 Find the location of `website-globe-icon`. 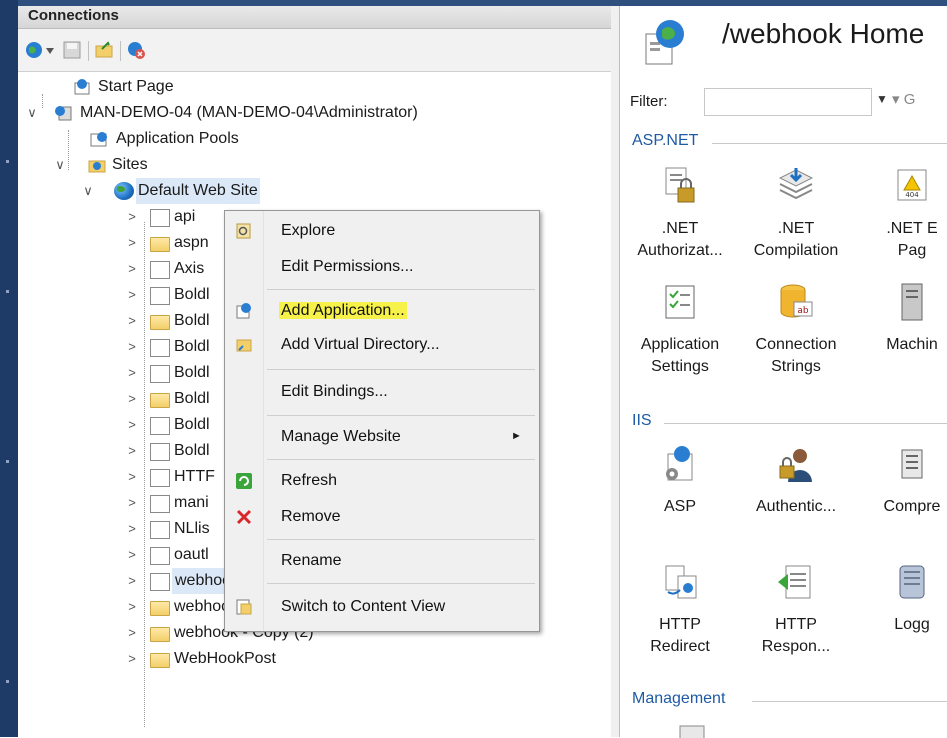

website-globe-icon is located at coordinates (124, 191).